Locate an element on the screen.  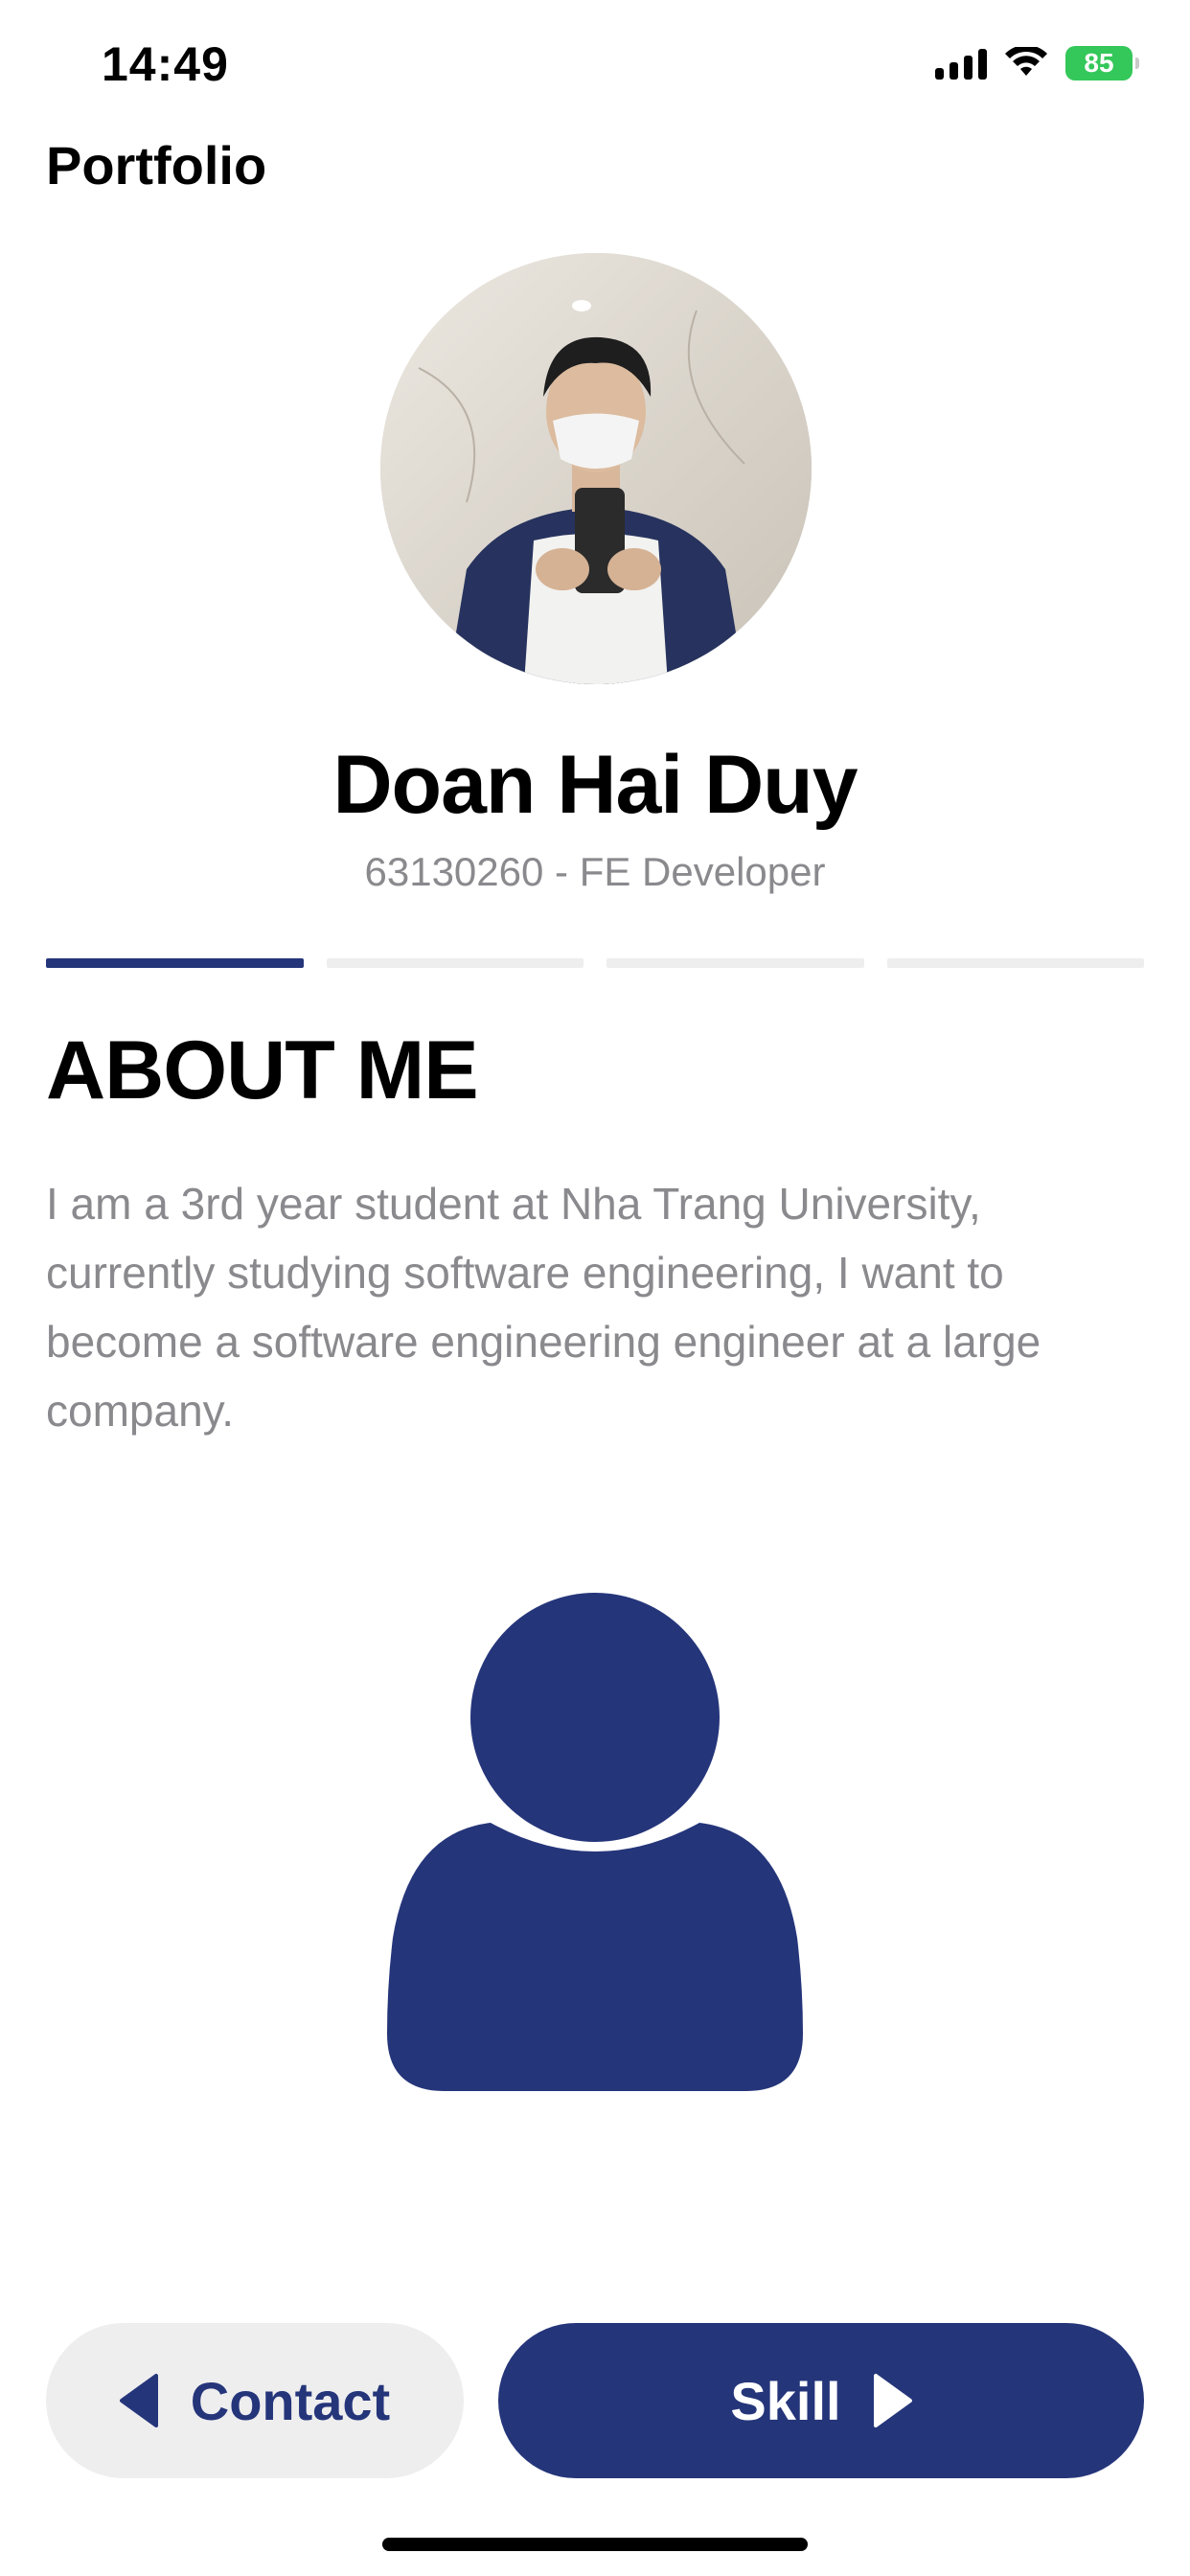
section-title: ABOUT ME is located at coordinates (263, 1070).